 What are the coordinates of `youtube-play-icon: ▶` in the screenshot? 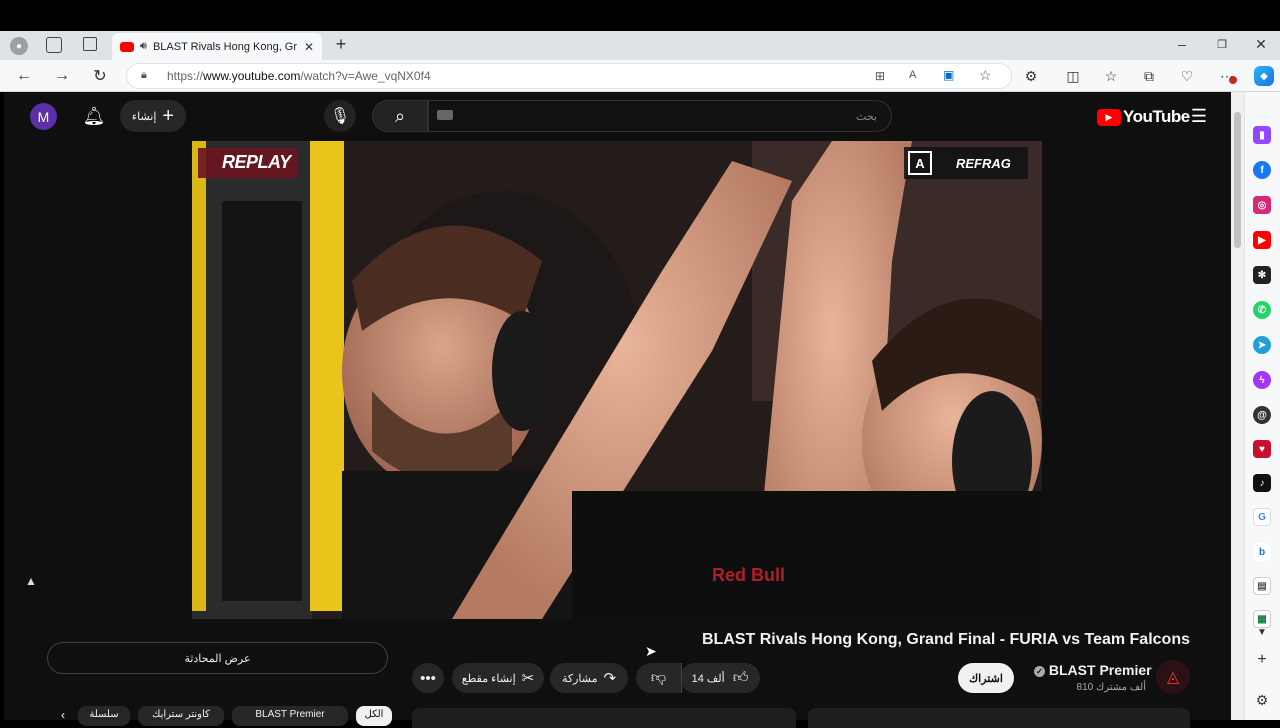 It's located at (1109, 117).